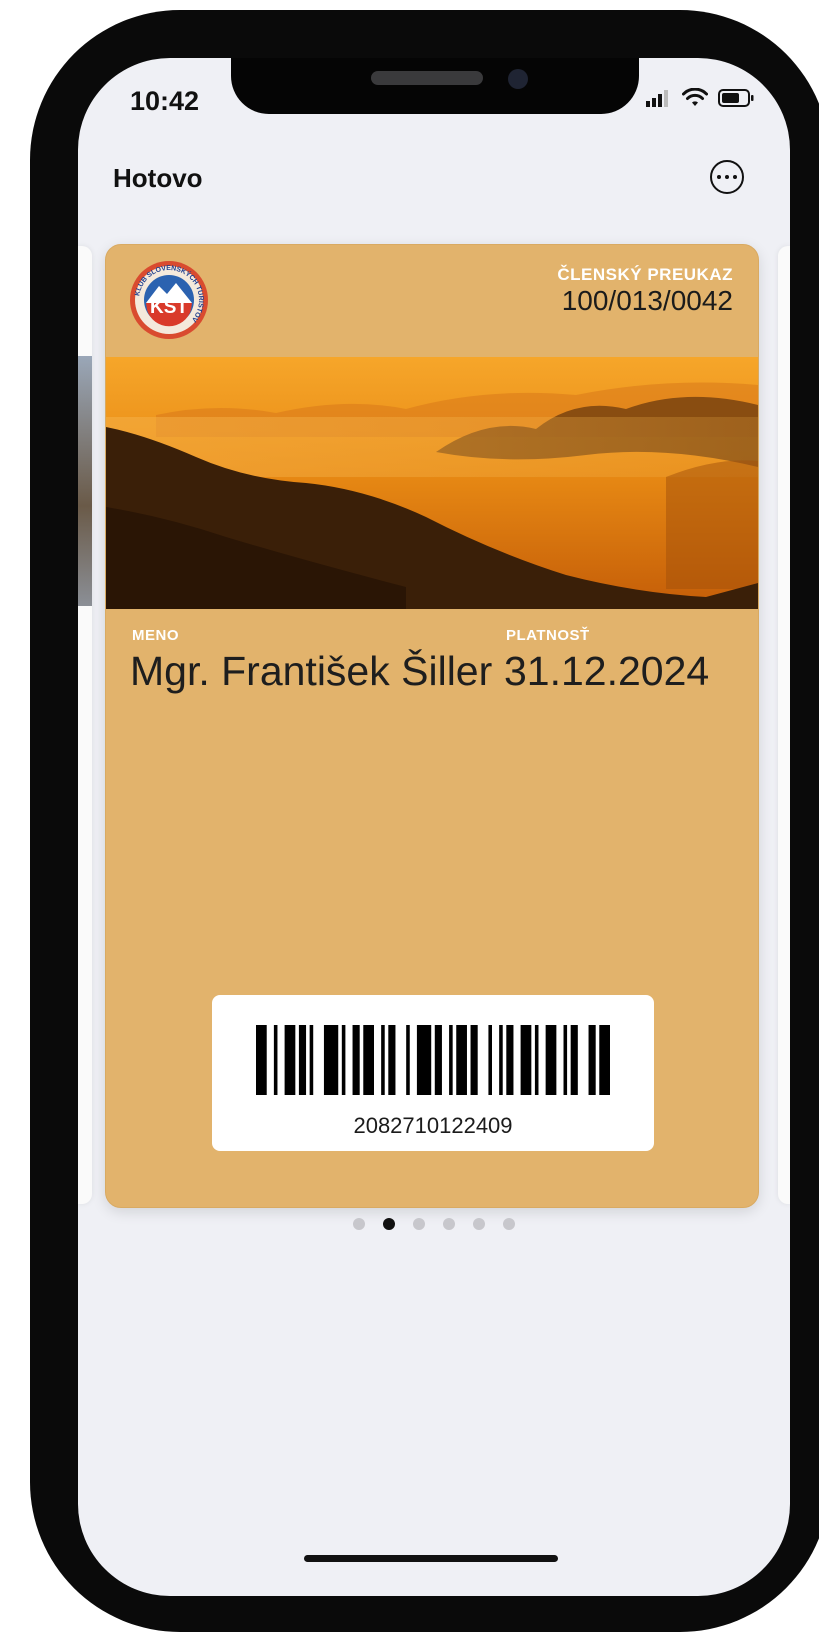 This screenshot has width=819, height=1640. What do you see at coordinates (311, 671) in the screenshot?
I see `name-field-value: Mgr. František Šiller` at bounding box center [311, 671].